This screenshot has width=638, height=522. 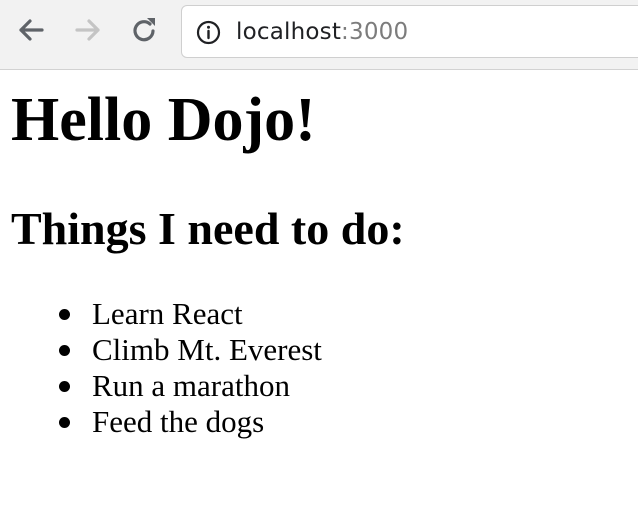 I want to click on todo-item: Climb Mt. Everest, so click(x=161, y=350).